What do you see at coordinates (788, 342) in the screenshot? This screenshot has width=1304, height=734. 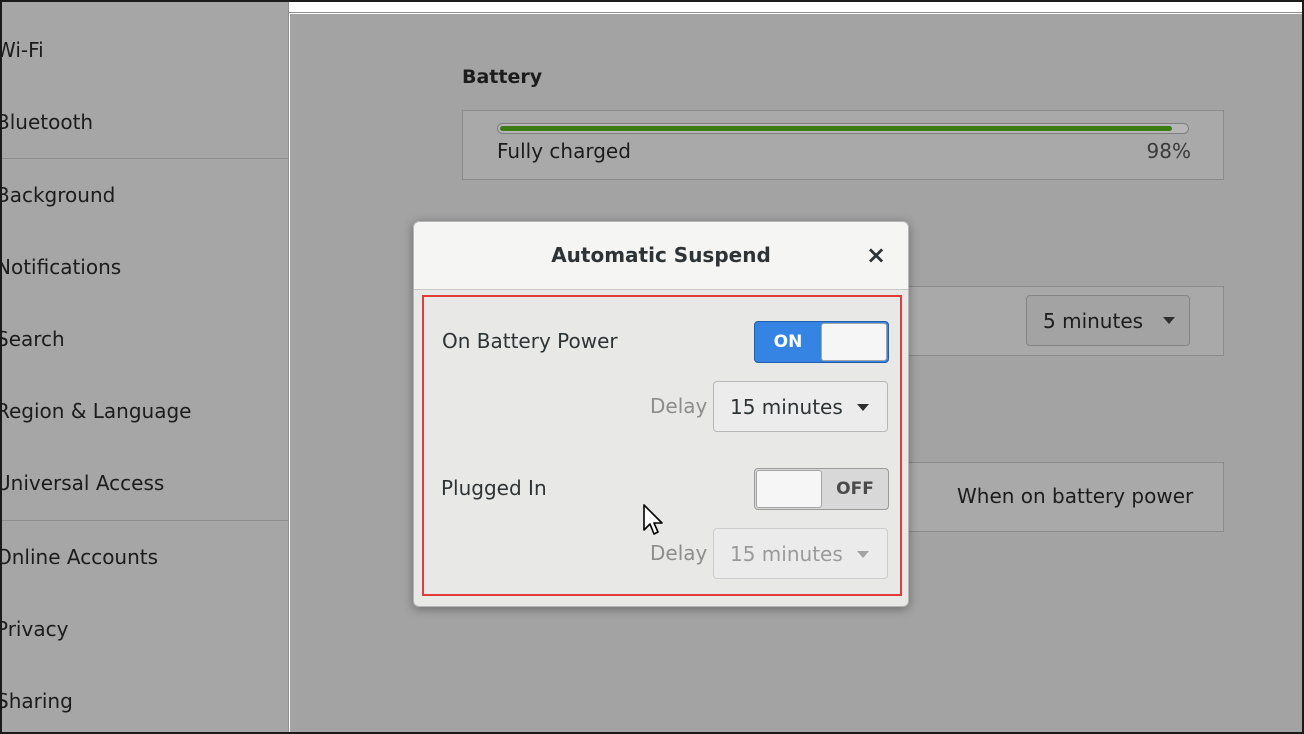 I see `switch-state-label: ON` at bounding box center [788, 342].